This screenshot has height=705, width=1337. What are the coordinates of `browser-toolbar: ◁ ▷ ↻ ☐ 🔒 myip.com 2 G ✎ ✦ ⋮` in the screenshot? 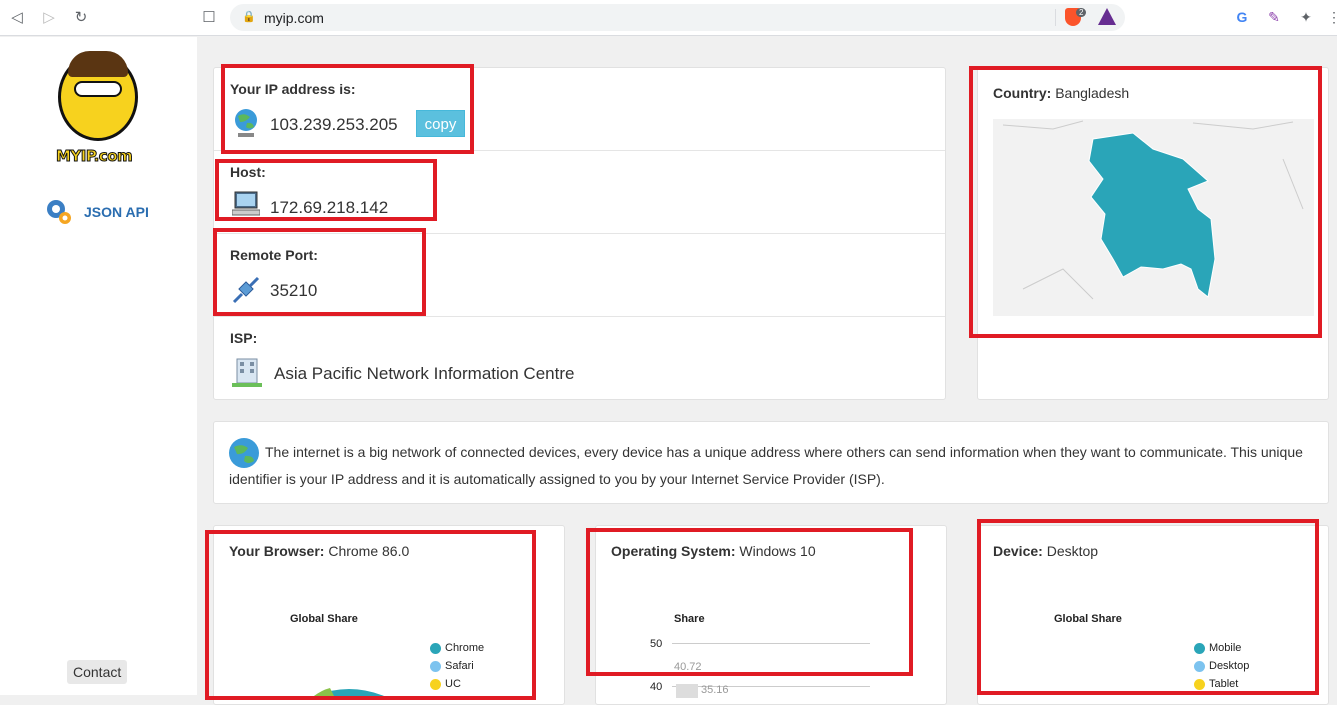 It's located at (668, 18).